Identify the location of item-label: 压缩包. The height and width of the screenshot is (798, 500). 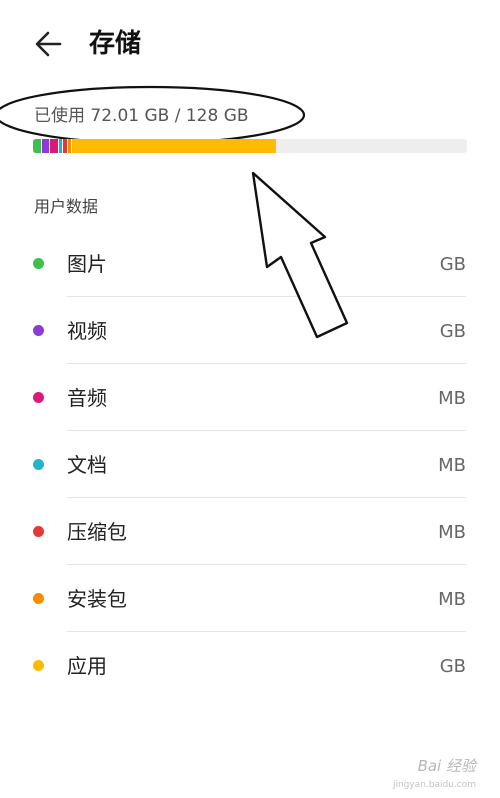
(97, 532).